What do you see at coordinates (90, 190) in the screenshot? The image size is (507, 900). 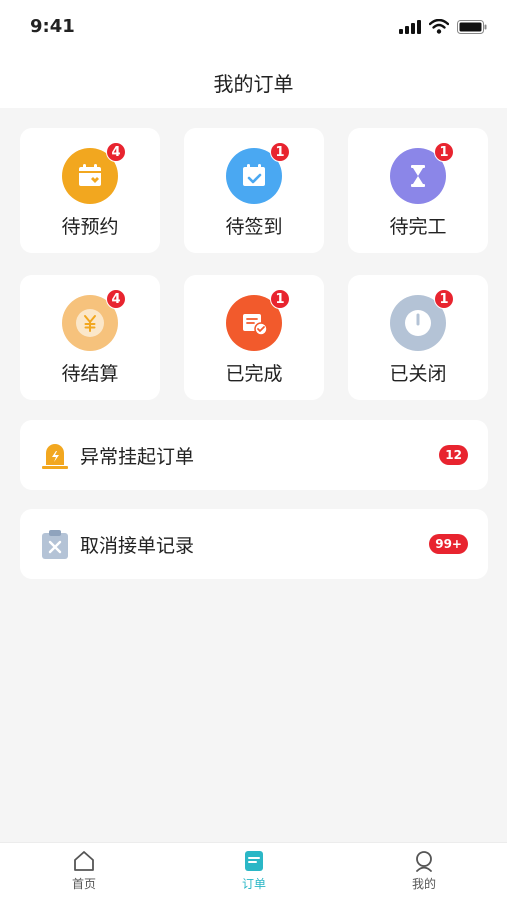 I see `order-card-pending-appointment: 4 待预约` at bounding box center [90, 190].